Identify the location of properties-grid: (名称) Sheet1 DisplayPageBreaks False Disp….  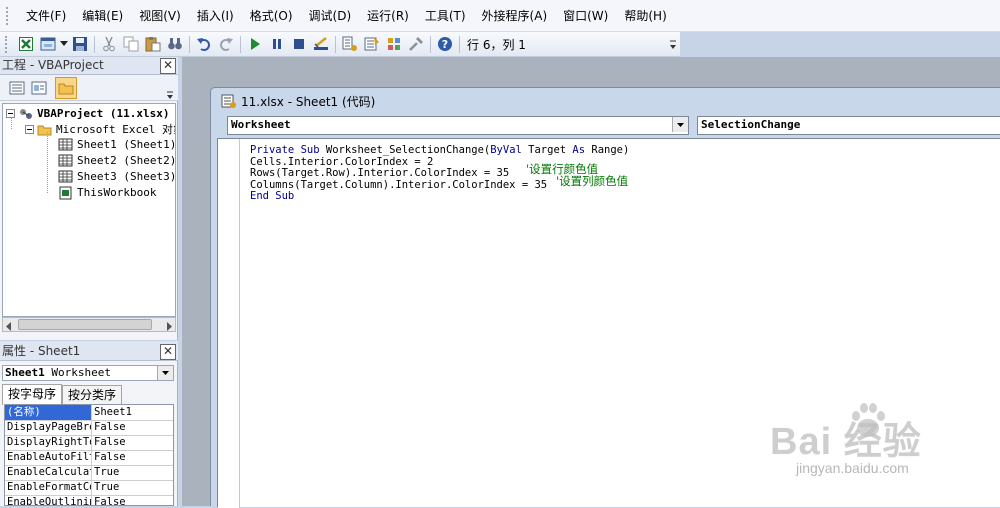
(89, 455).